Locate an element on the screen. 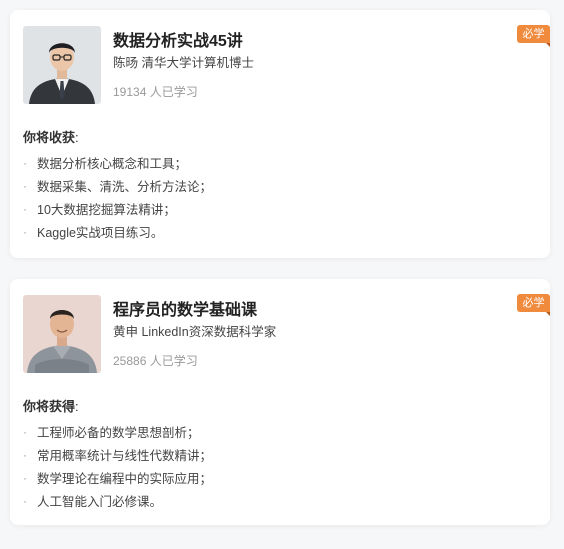 This screenshot has height=549, width=564. list-item: · 数据采集、清洗、分析方法论； is located at coordinates (117, 185).